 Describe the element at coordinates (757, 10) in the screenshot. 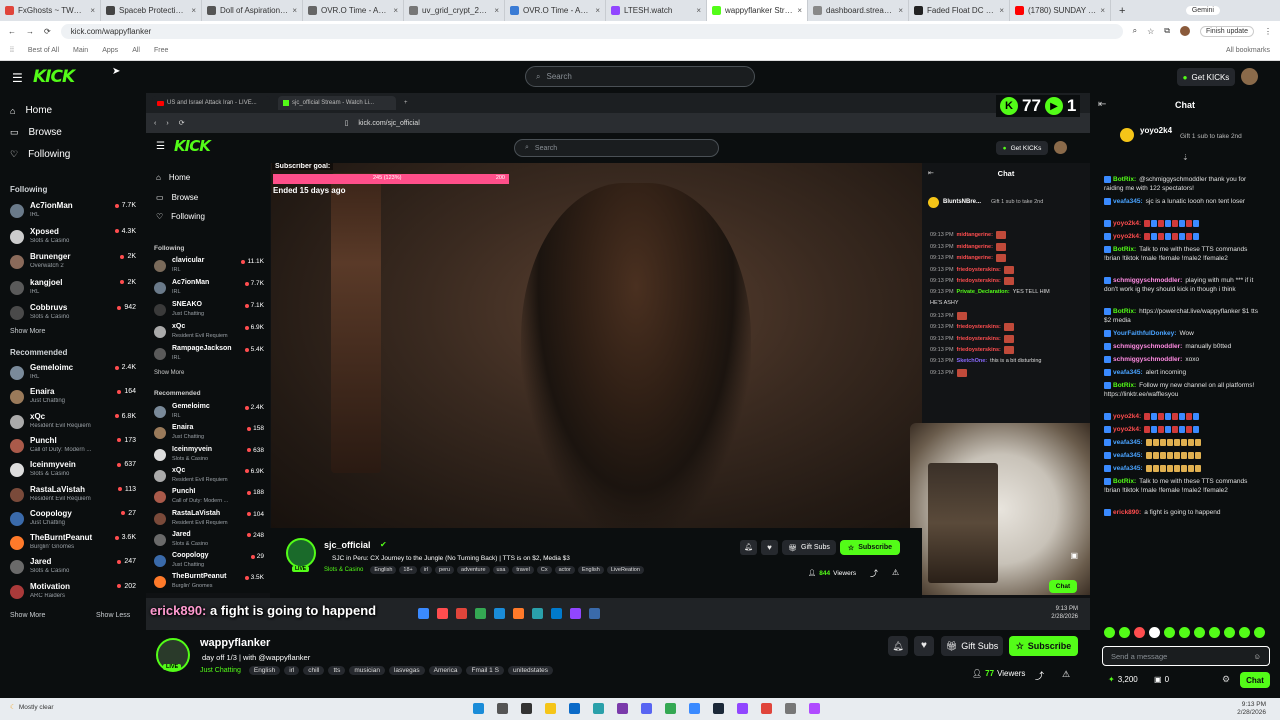

I see `browser-tab: wappyflanker Stream ×` at that location.